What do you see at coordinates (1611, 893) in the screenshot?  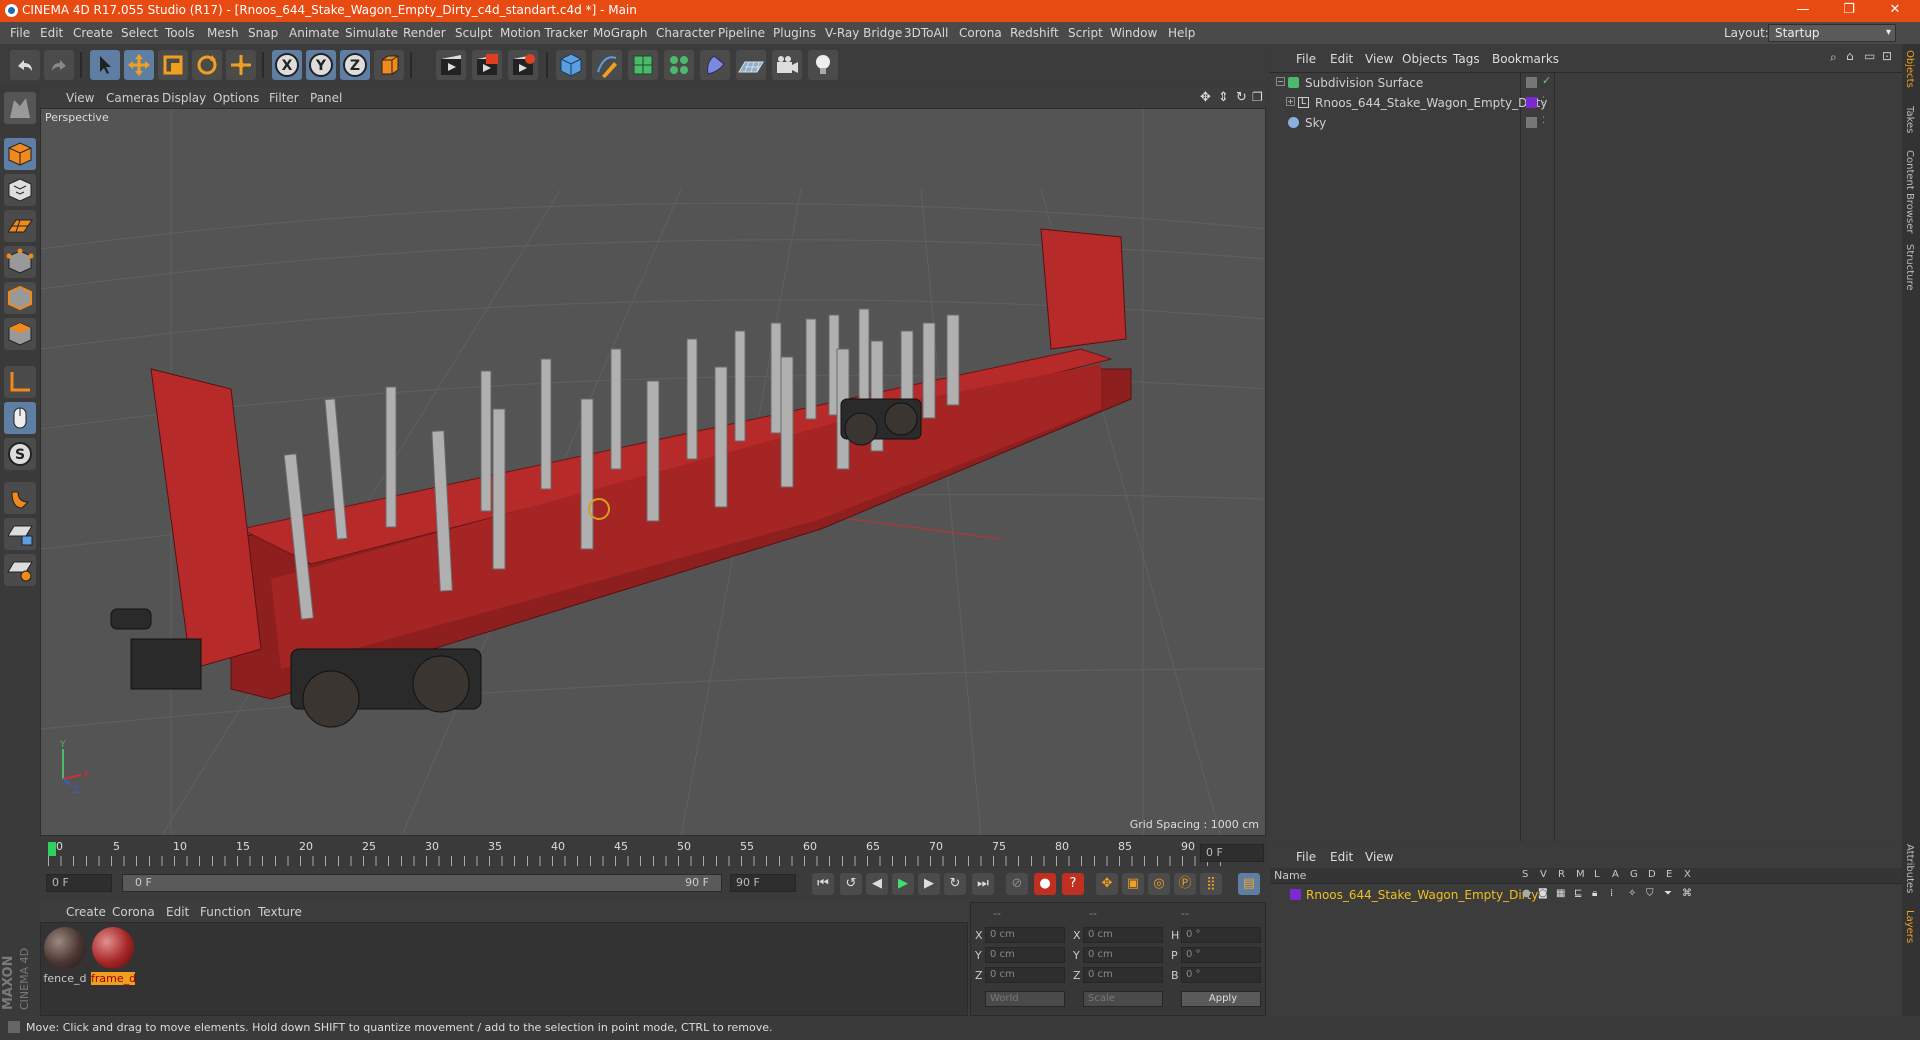 I see `animation-flag-icon: ⁞` at bounding box center [1611, 893].